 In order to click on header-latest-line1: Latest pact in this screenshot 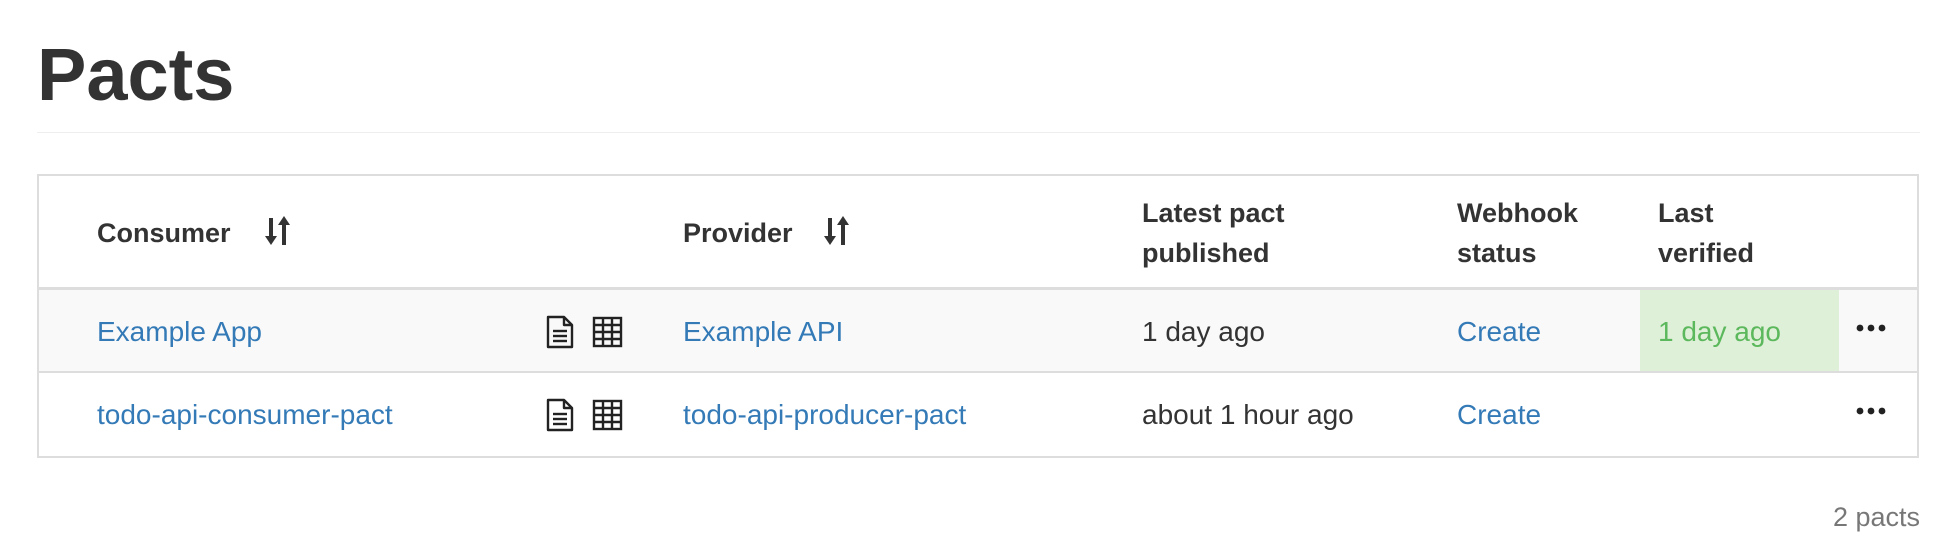, I will do `click(1213, 213)`.